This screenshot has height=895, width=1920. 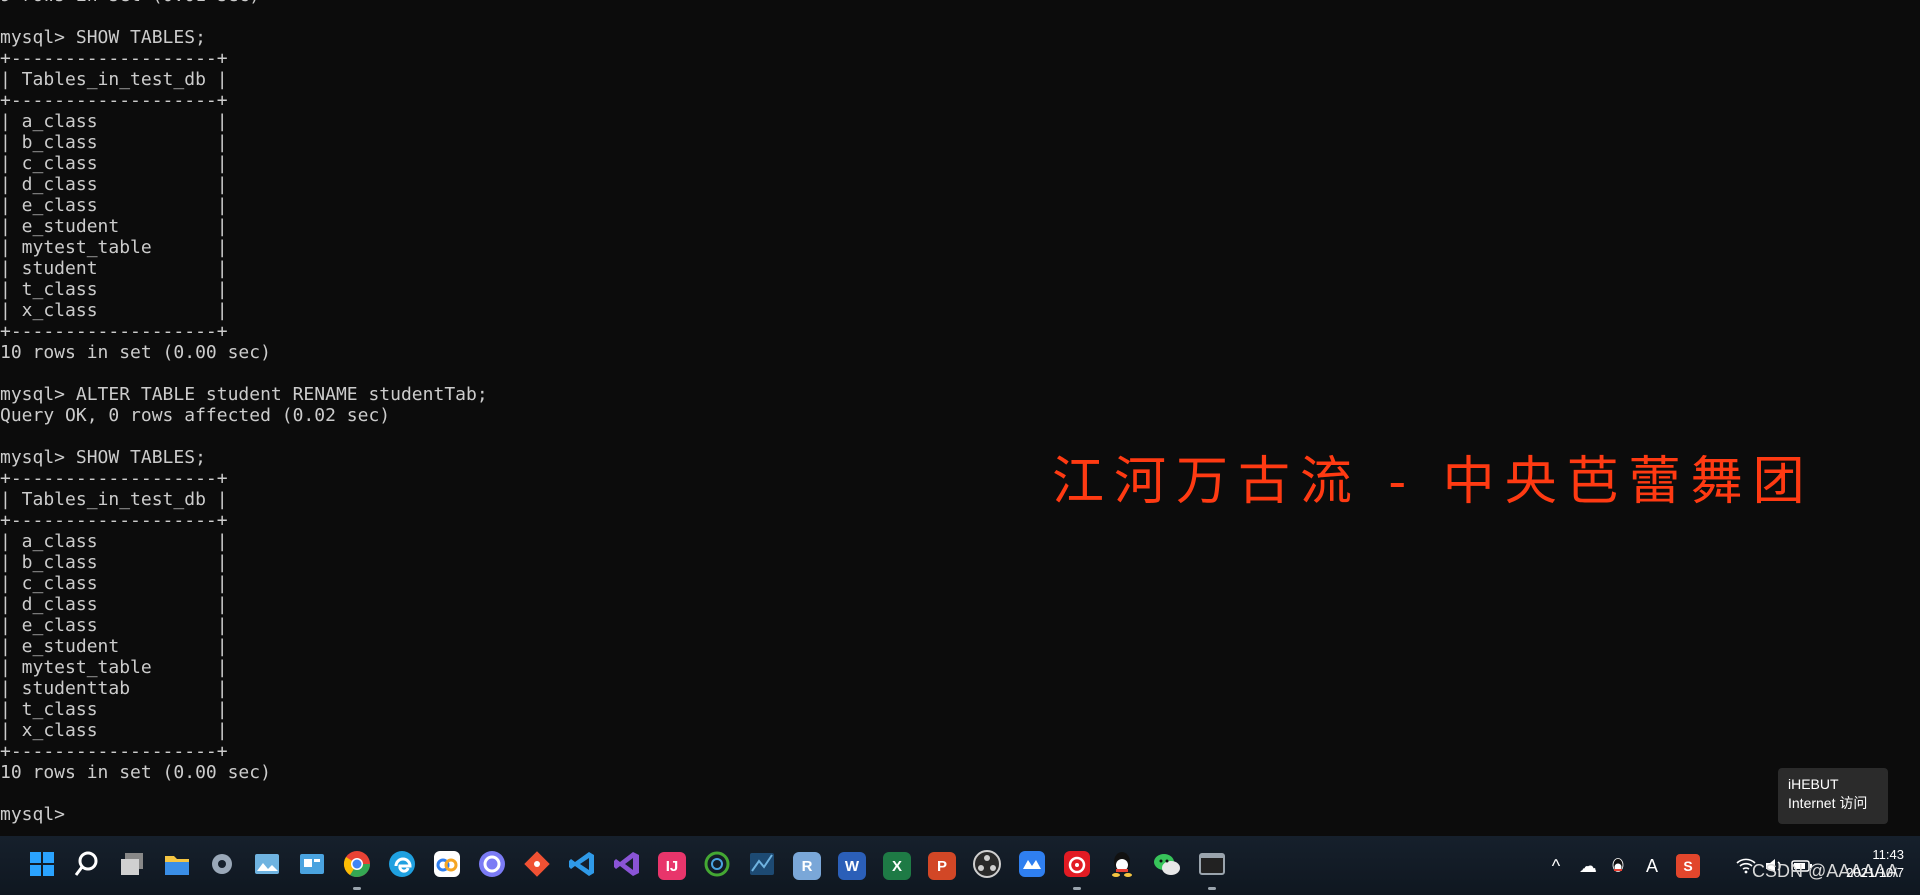 I want to click on baidu-netdisk-icon, so click(x=447, y=866).